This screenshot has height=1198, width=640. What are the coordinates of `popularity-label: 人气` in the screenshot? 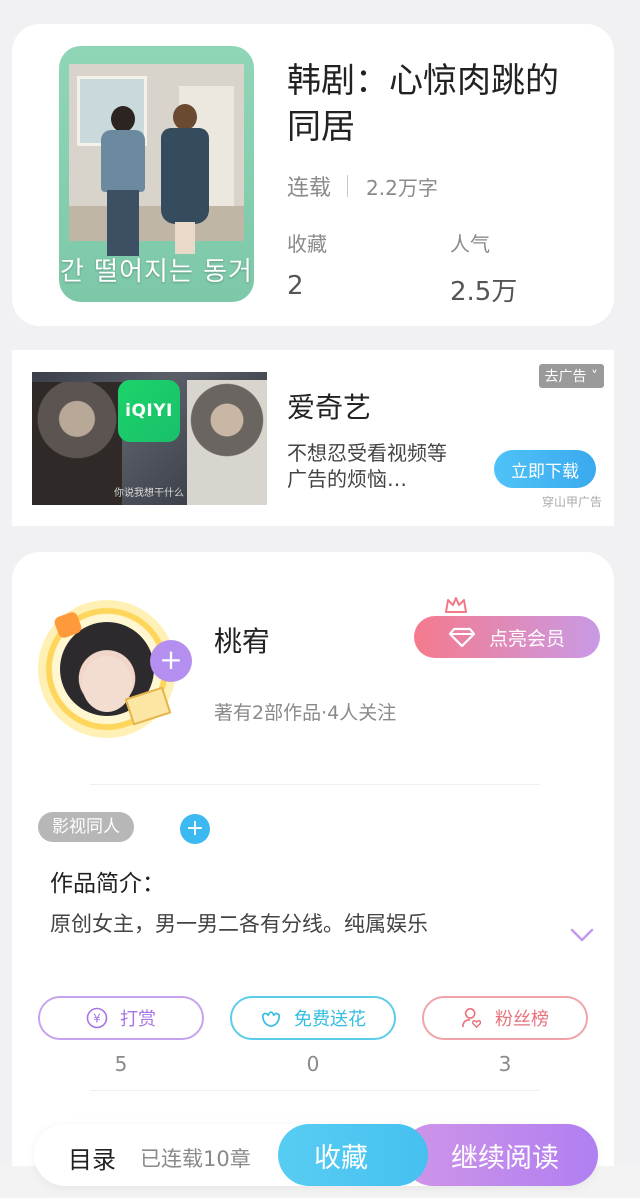 It's located at (470, 244).